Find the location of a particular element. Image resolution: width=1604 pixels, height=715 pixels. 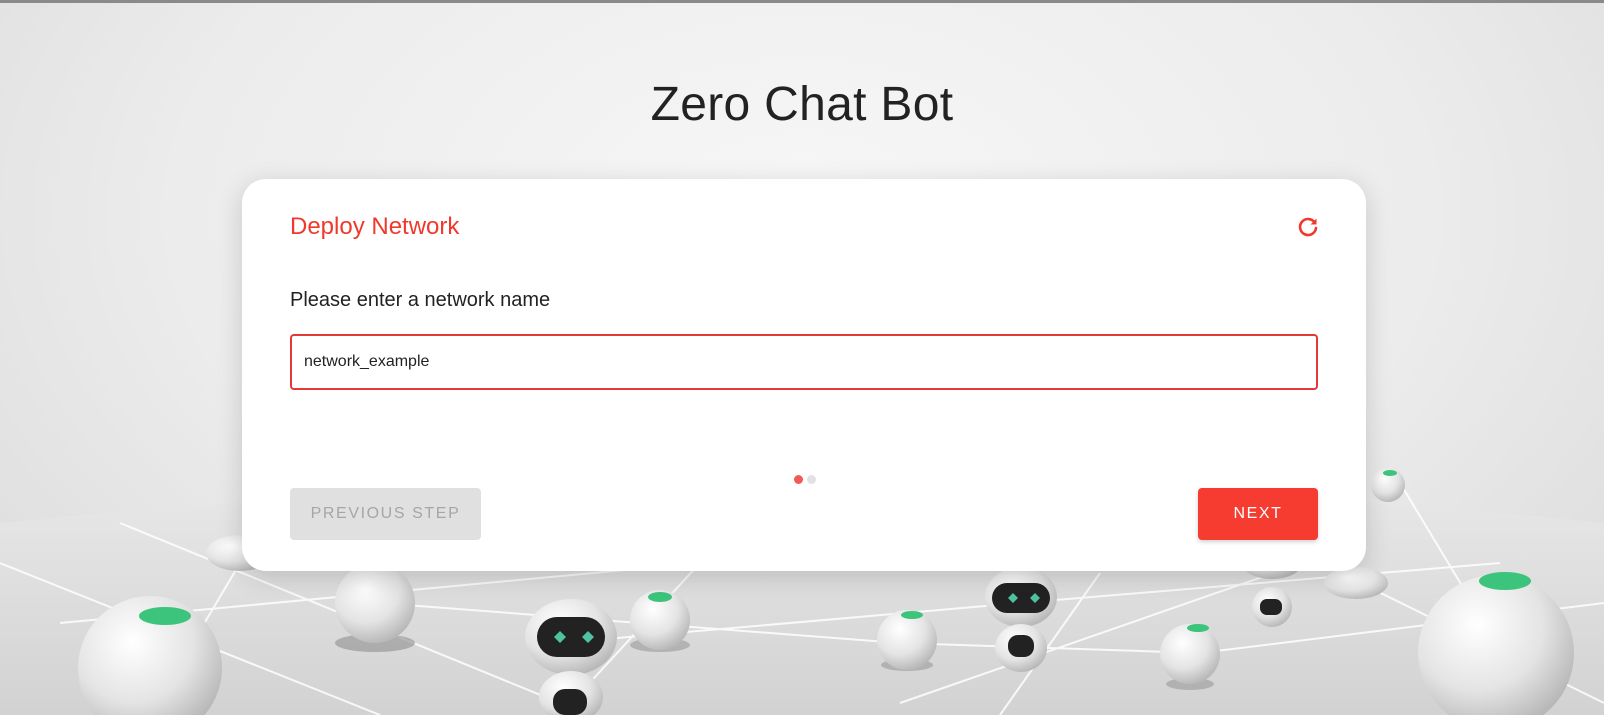

card-title: Deploy Network is located at coordinates (375, 226).